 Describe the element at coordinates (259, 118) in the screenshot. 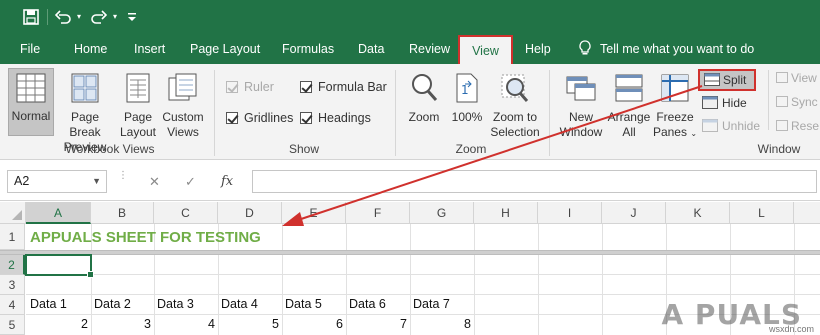

I see `gridlines-checkbox: Gridlines` at that location.